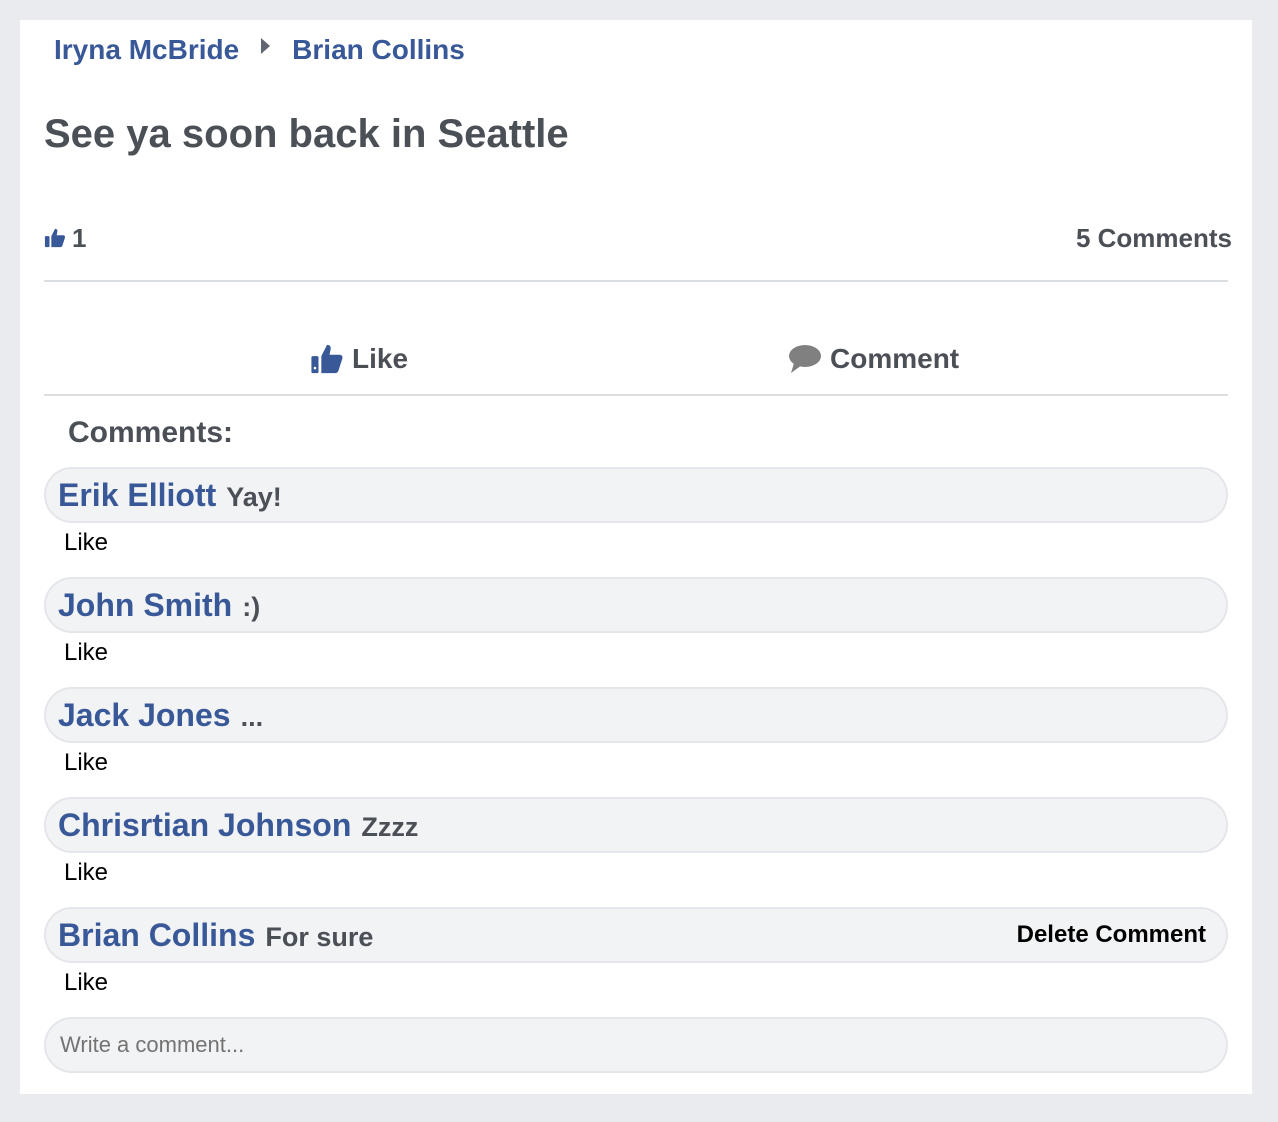 The width and height of the screenshot is (1278, 1122). What do you see at coordinates (79, 237) in the screenshot?
I see `like-count-value: 1` at bounding box center [79, 237].